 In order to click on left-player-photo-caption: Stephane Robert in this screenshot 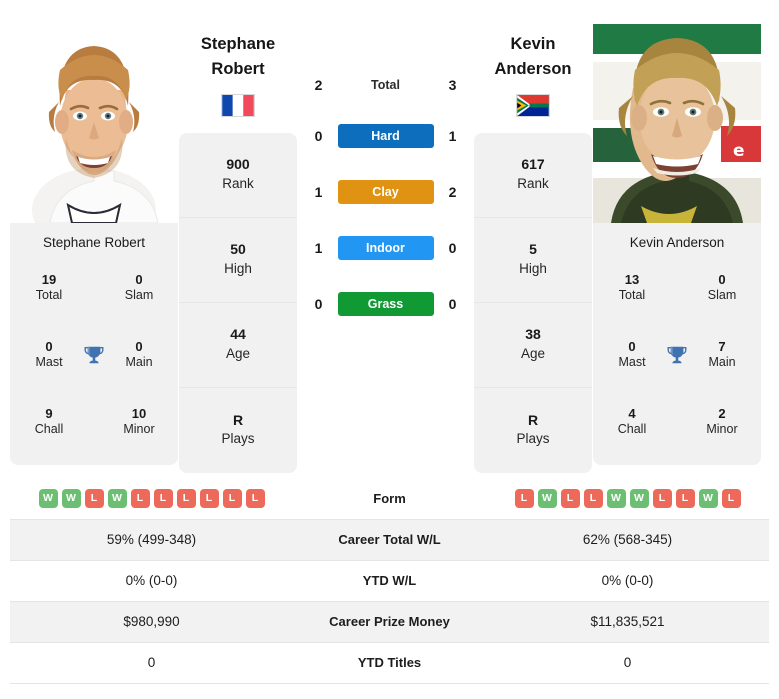, I will do `click(94, 242)`.